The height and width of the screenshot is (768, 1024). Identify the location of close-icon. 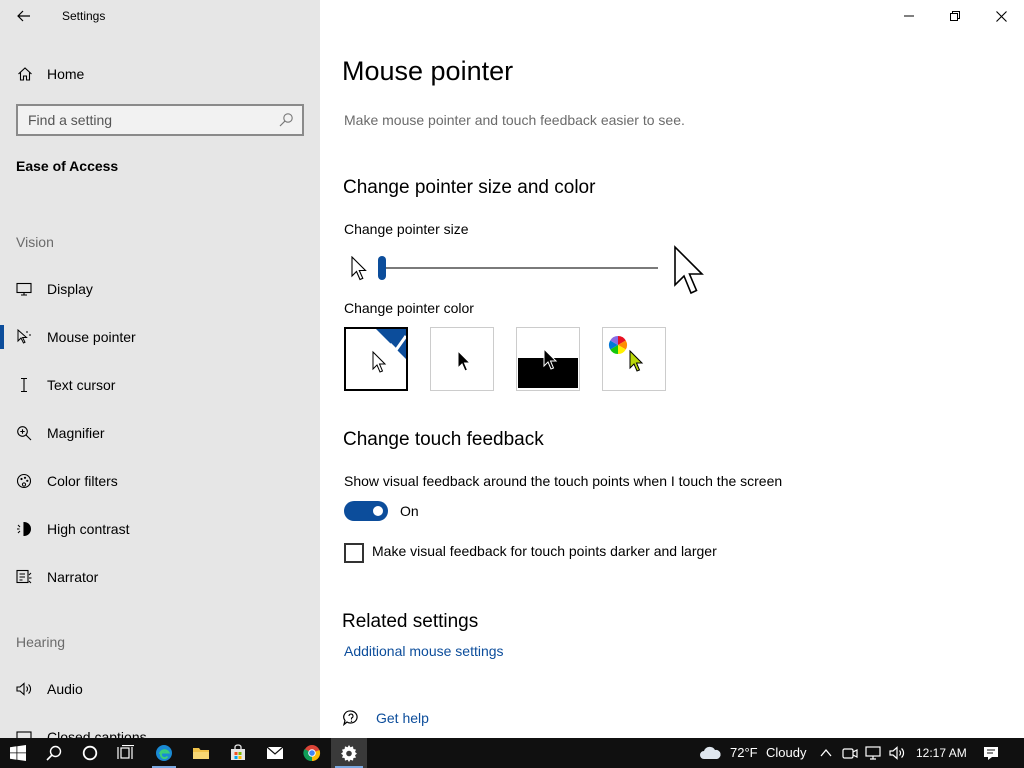
(1001, 16).